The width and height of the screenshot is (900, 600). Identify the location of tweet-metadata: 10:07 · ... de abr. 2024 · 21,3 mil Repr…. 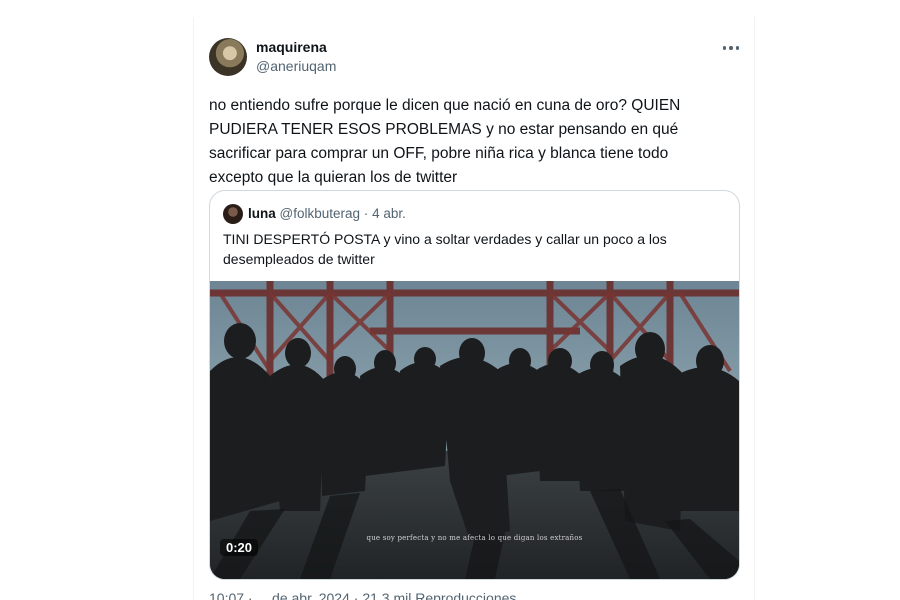
(363, 595).